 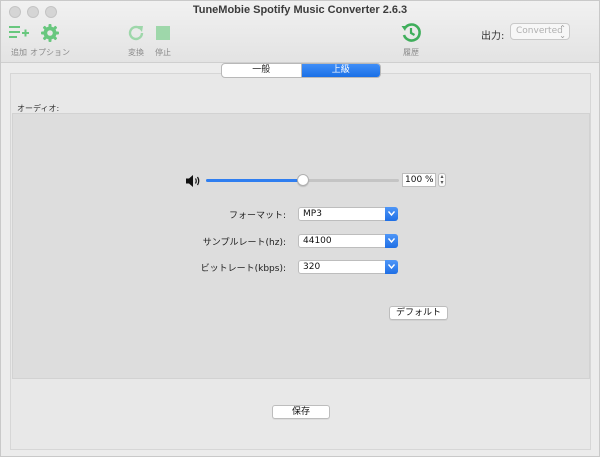 I want to click on speaker-icon, so click(x=194, y=182).